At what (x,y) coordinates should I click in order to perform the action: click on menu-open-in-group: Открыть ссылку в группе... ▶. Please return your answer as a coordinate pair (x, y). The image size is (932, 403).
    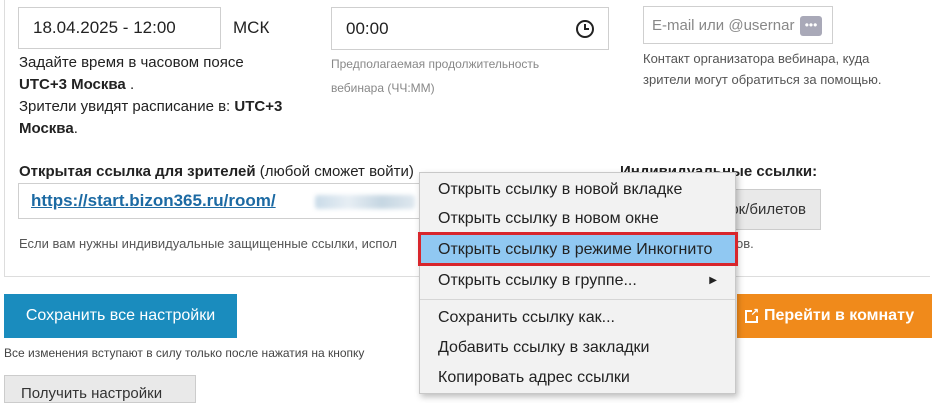
    Looking at the image, I should click on (577, 280).